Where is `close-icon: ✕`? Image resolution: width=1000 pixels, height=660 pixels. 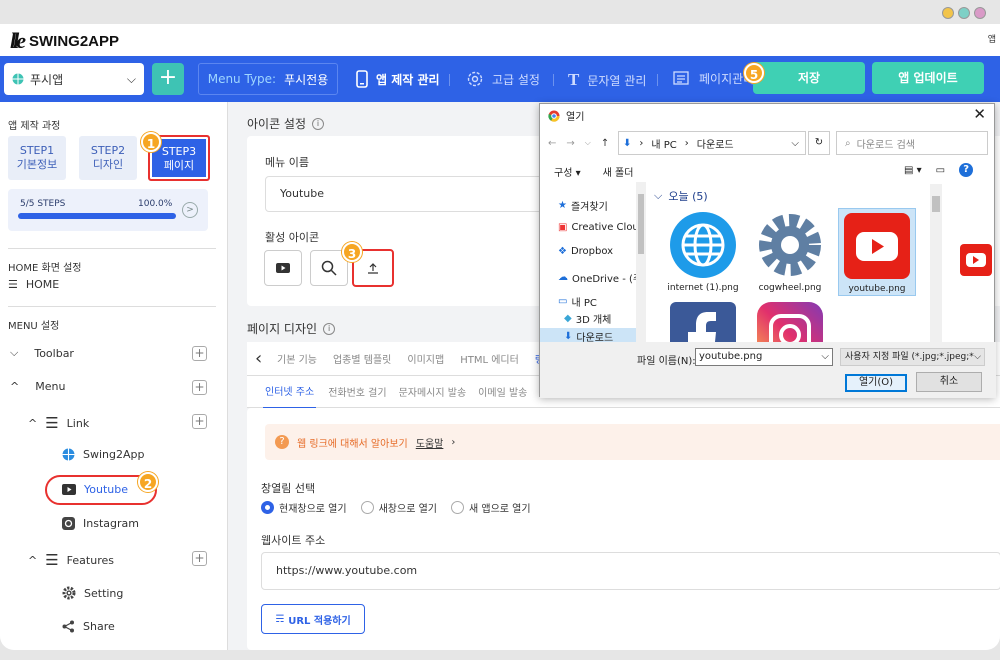 close-icon: ✕ is located at coordinates (979, 114).